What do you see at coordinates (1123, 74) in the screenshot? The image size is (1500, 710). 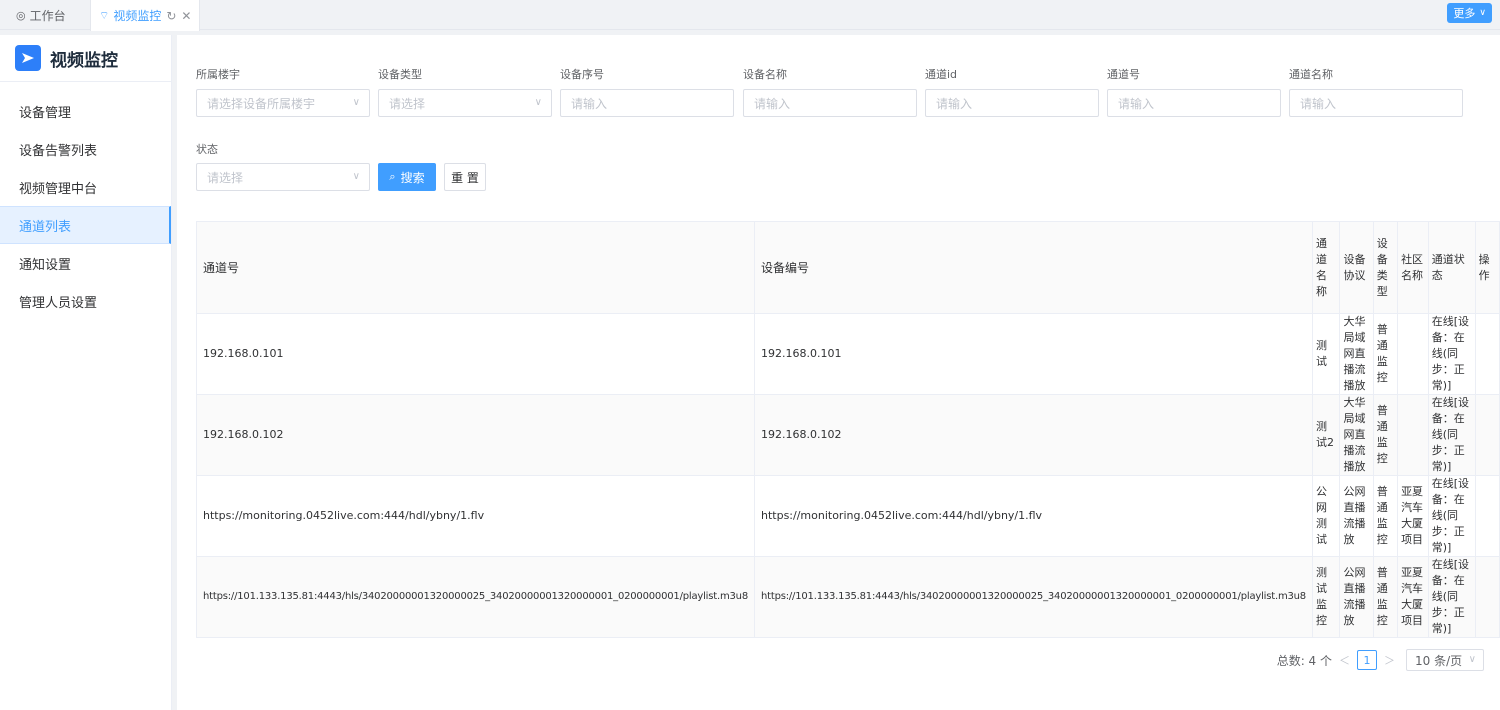 I see `channel-number-label: 通道号` at bounding box center [1123, 74].